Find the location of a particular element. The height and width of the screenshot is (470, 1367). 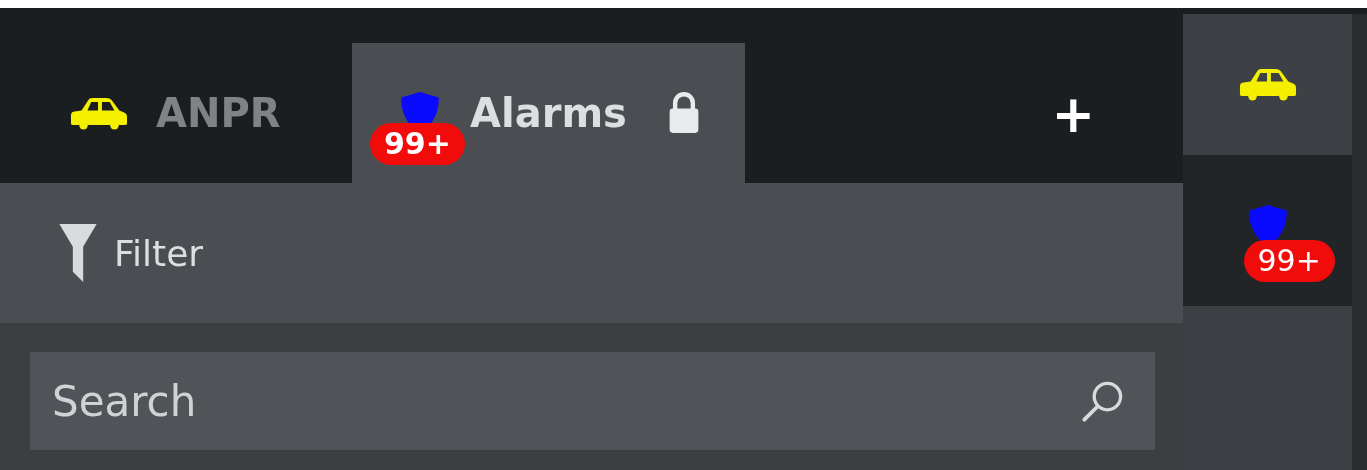

filter-icon is located at coordinates (78, 253).